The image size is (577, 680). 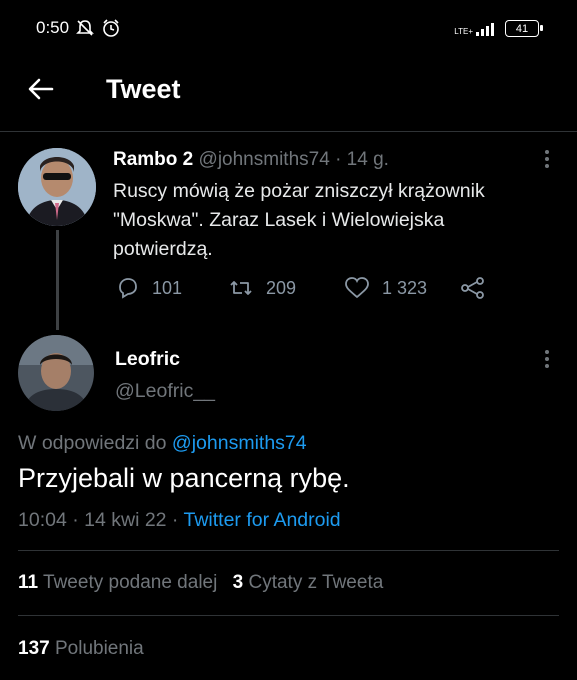 I want to click on header-divider, so click(x=288, y=131).